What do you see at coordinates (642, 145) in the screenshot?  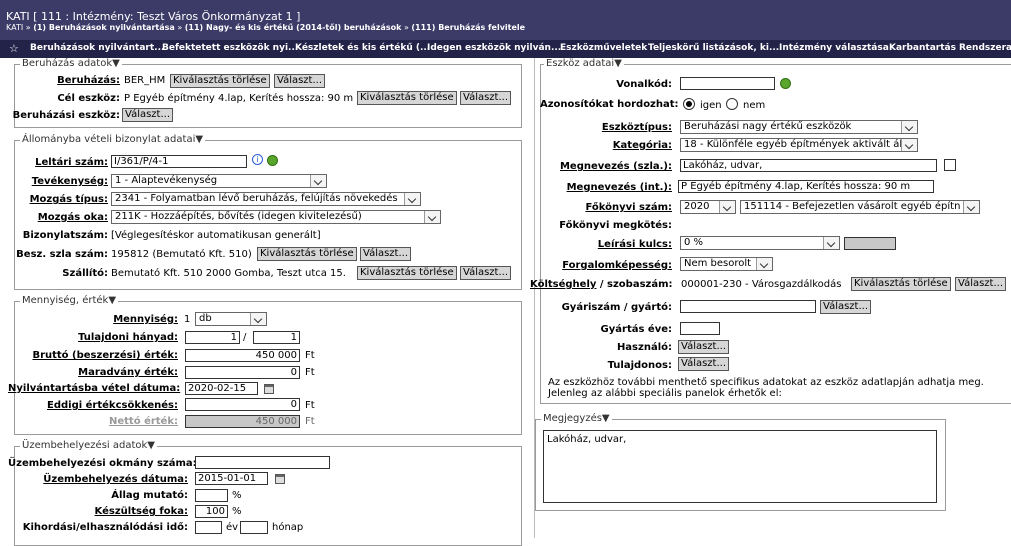 I see `kategoria-label: Kategória:` at bounding box center [642, 145].